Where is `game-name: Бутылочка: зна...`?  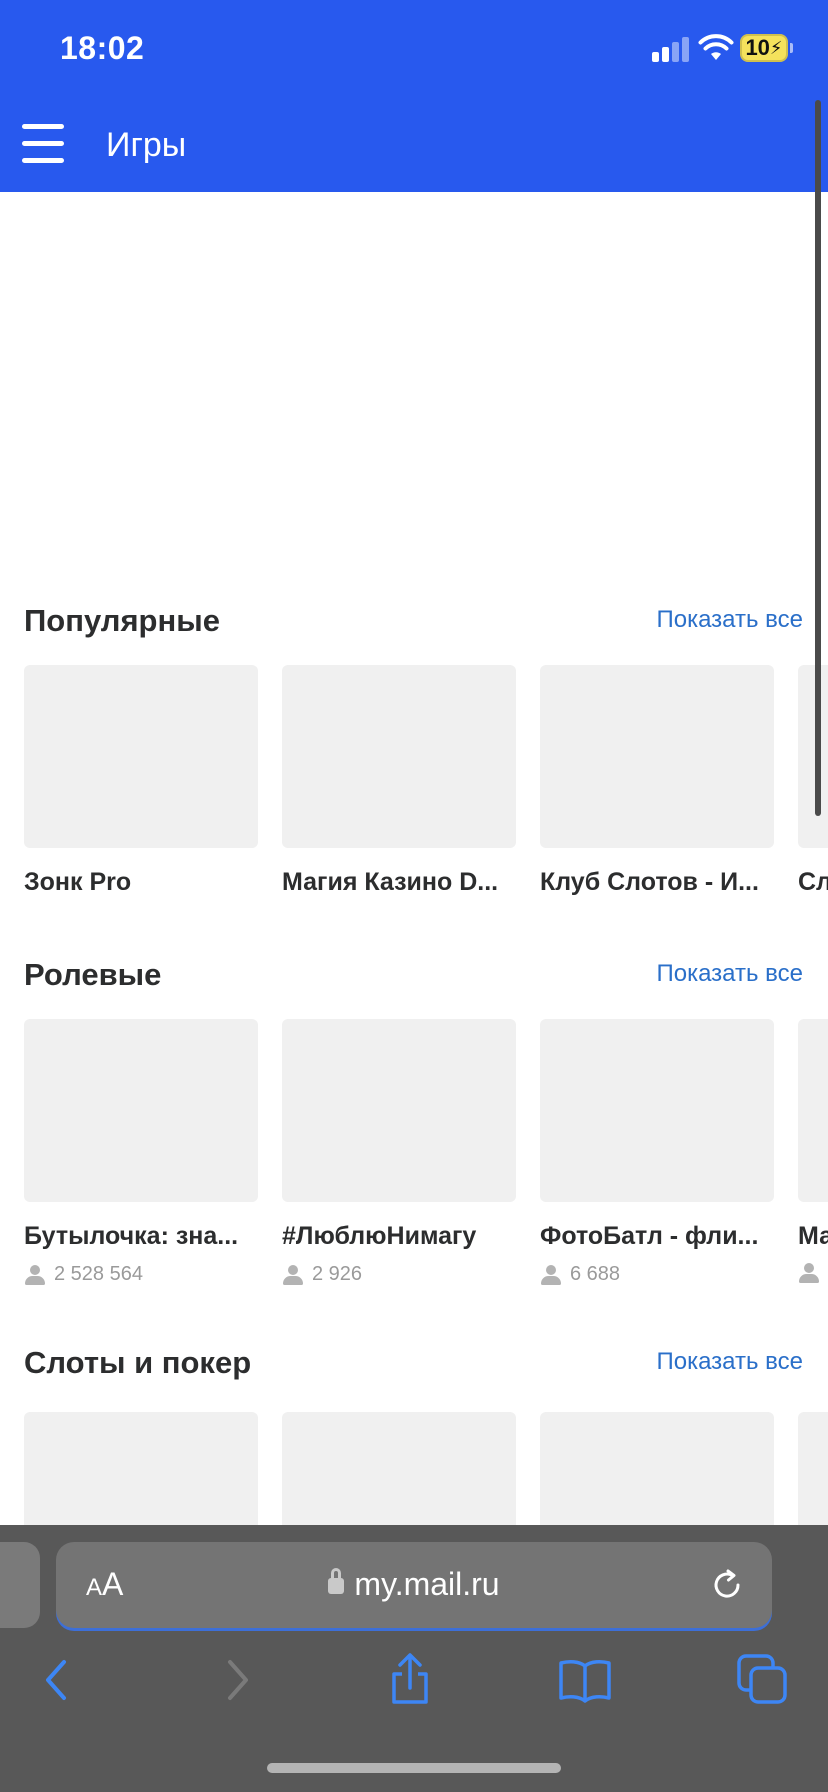
game-name: Бутылочка: зна... is located at coordinates (131, 1236).